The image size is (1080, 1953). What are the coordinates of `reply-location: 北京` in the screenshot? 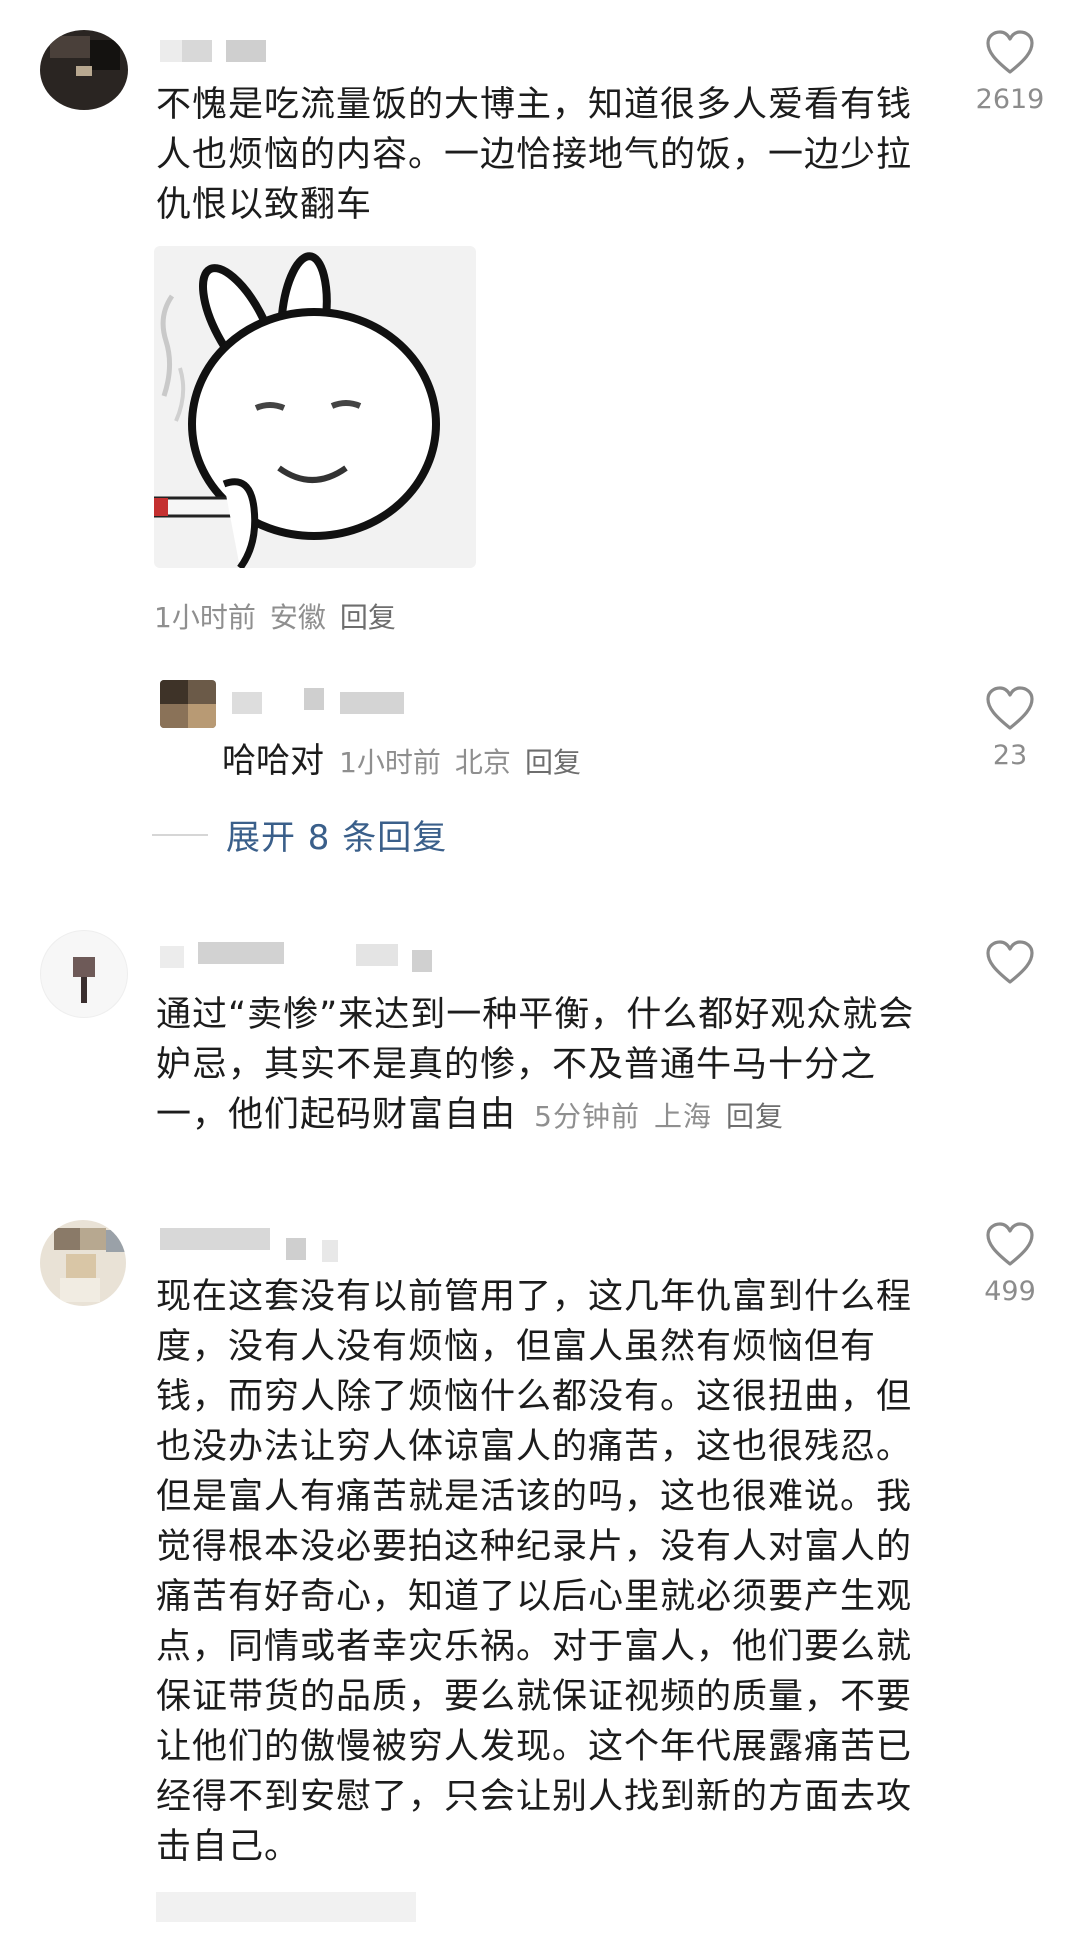 It's located at (482, 762).